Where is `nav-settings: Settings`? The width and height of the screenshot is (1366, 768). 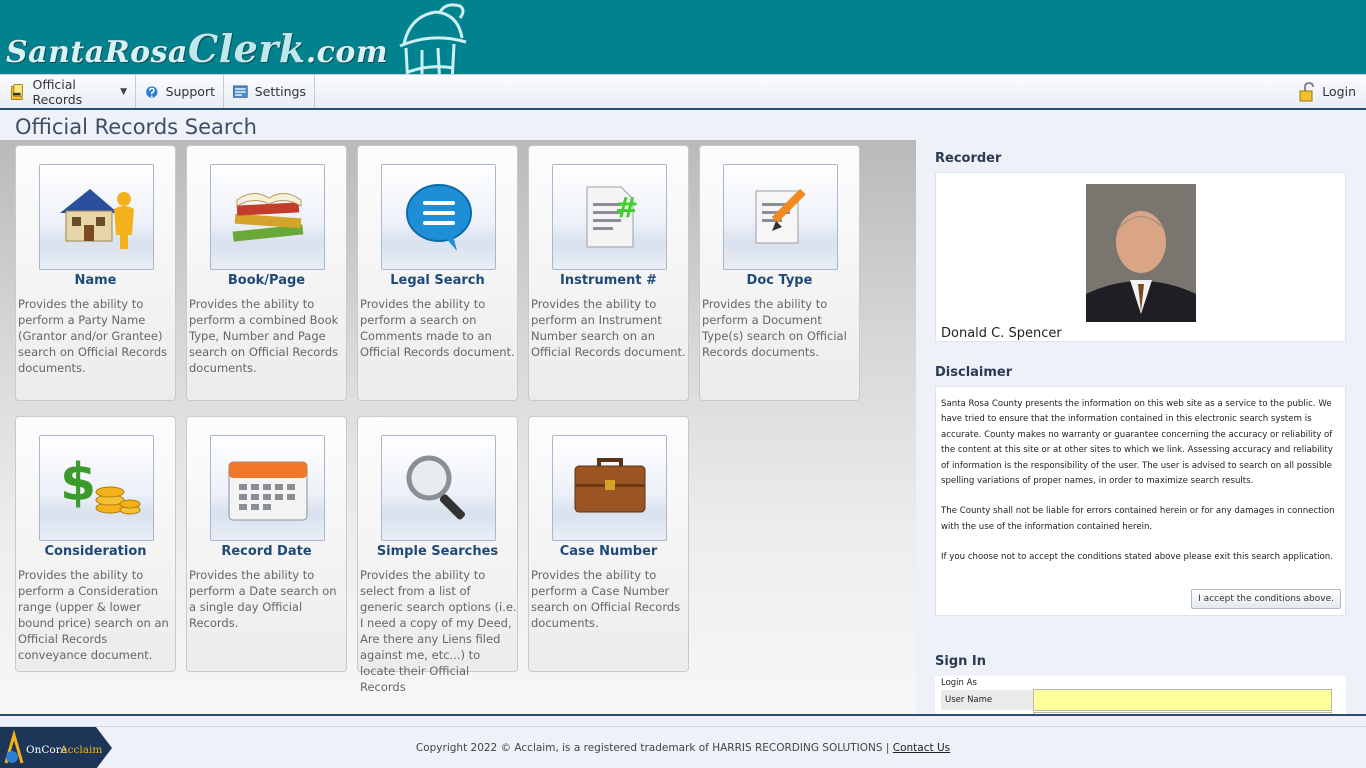 nav-settings: Settings is located at coordinates (269, 91).